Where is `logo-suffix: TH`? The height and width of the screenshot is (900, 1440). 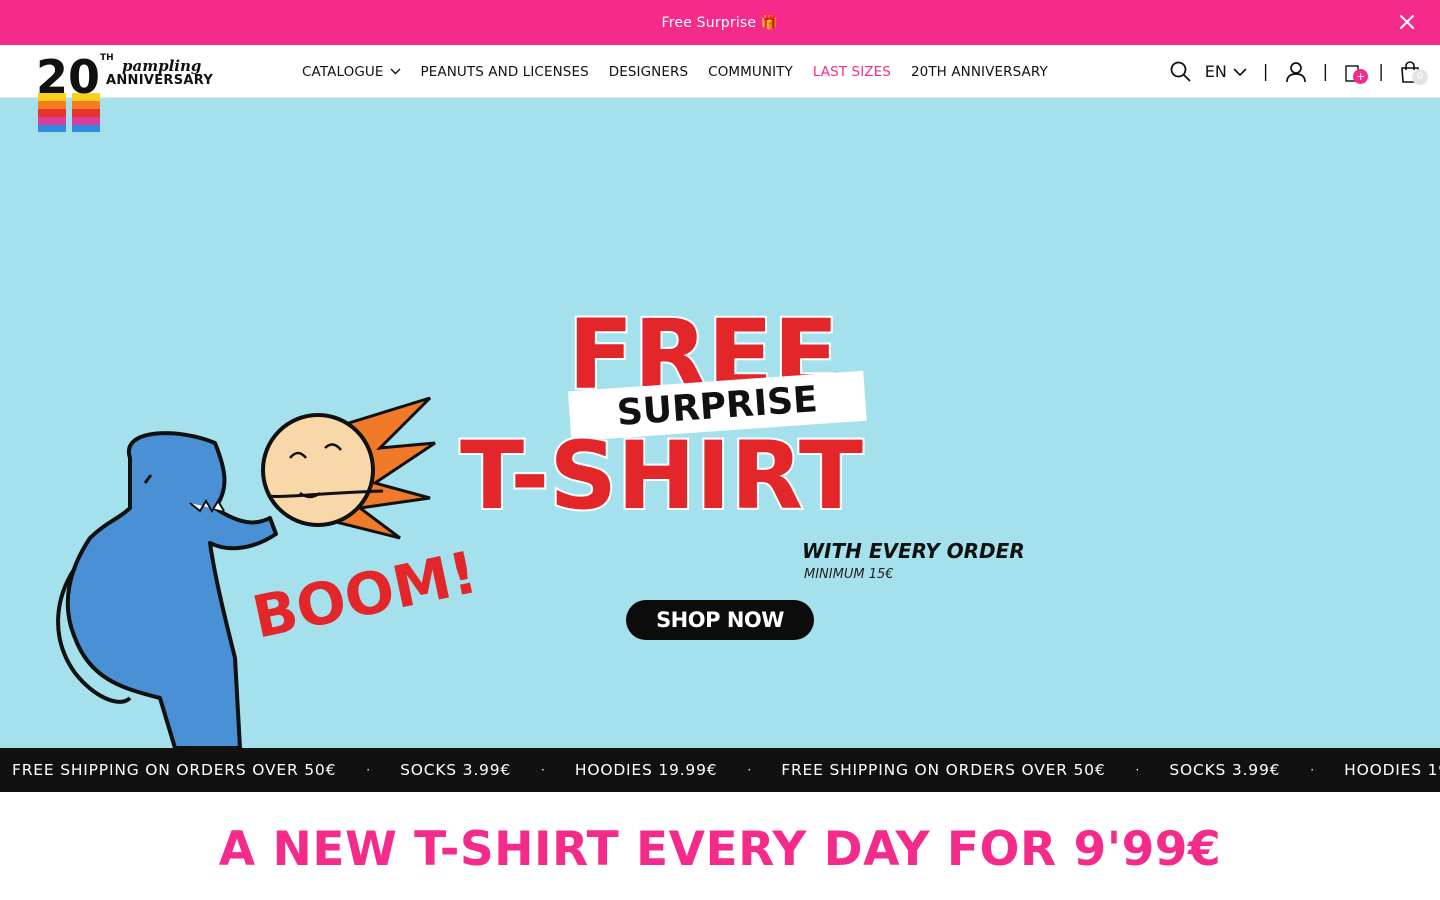 logo-suffix: TH is located at coordinates (107, 58).